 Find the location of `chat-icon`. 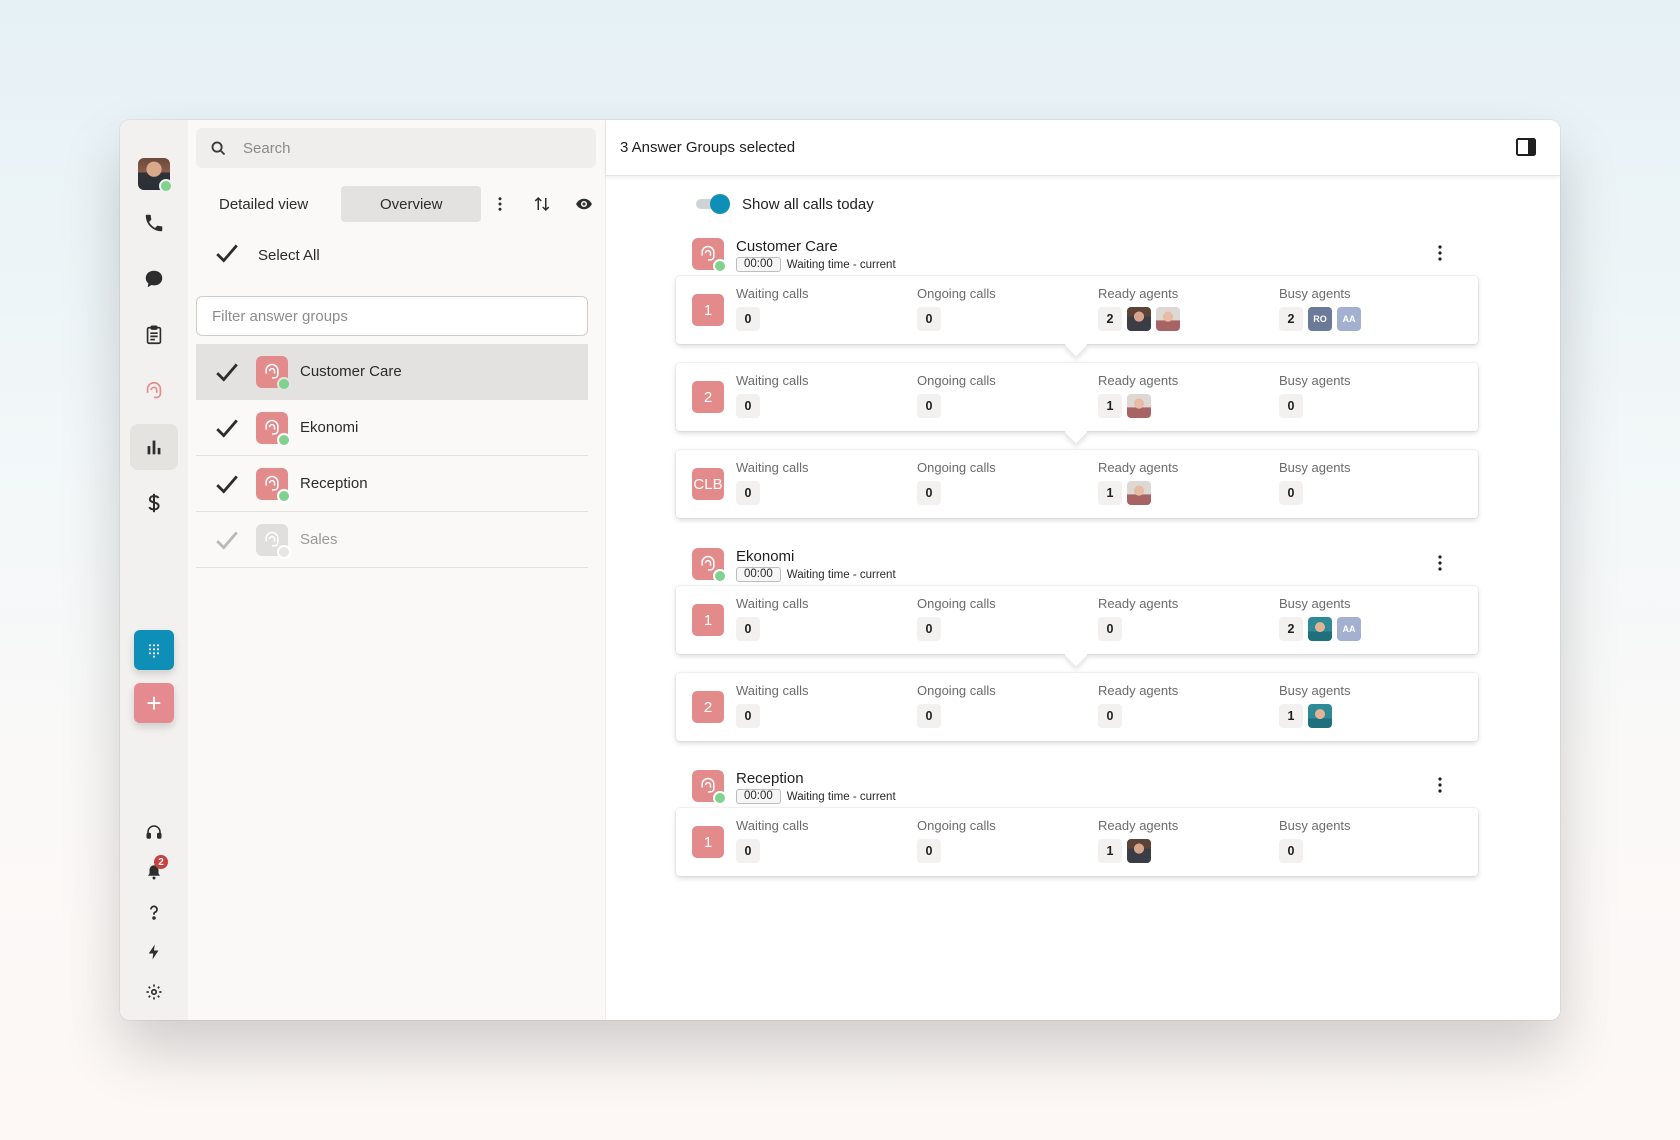

chat-icon is located at coordinates (154, 279).